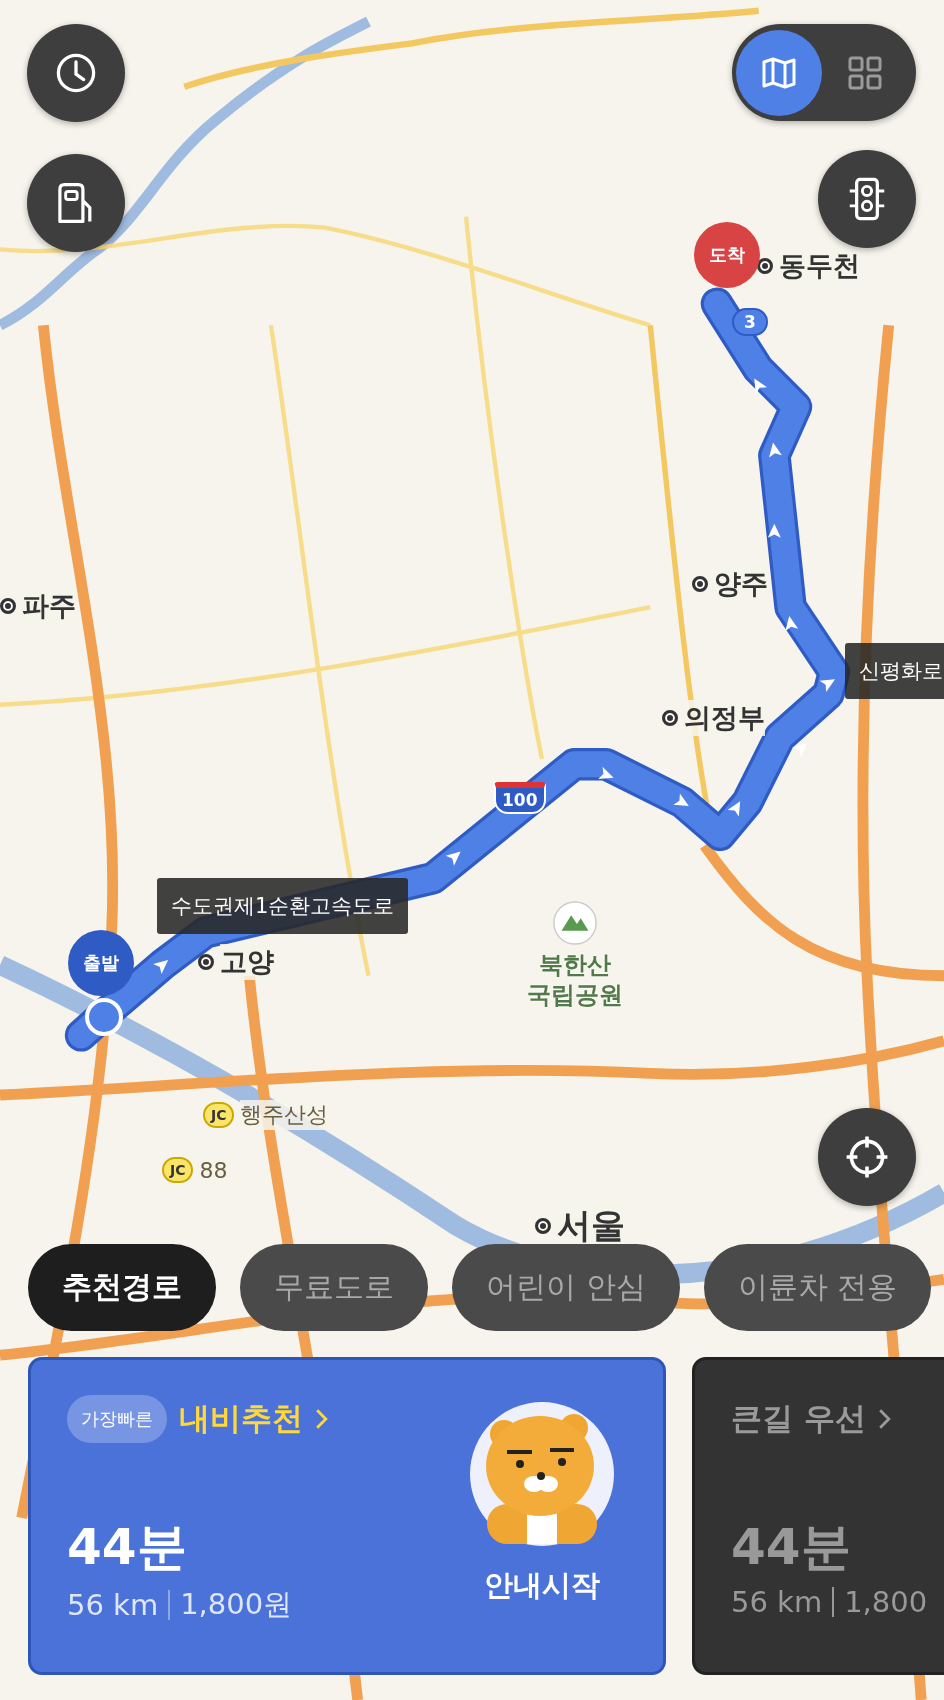 This screenshot has width=944, height=1700. What do you see at coordinates (566, 1287) in the screenshot?
I see `route-option-chip: 어린이 안심` at bounding box center [566, 1287].